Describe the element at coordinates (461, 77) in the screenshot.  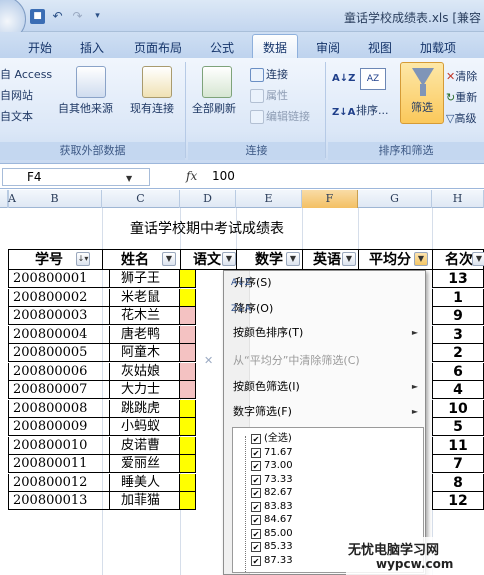
I see `clear-filter-button: ✕清除` at that location.